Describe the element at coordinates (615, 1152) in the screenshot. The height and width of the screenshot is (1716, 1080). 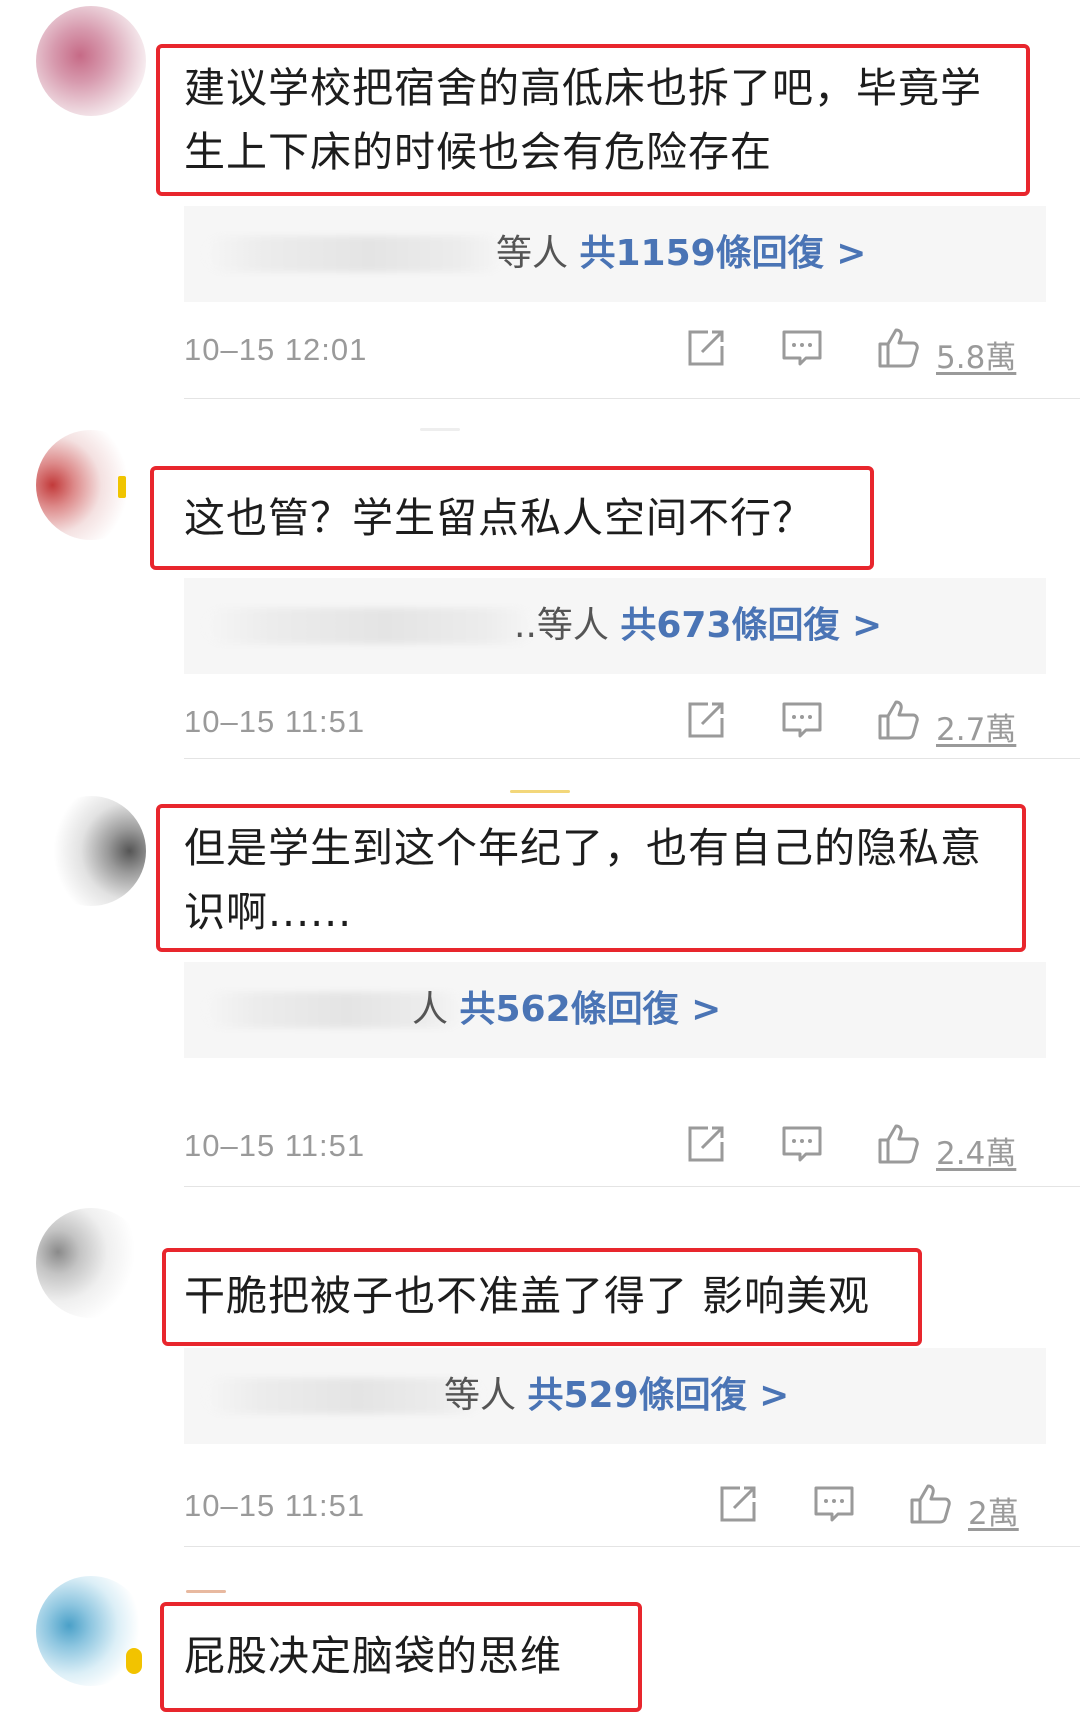
I see `comment-meta: 10–15 11:51 2.4萬` at that location.